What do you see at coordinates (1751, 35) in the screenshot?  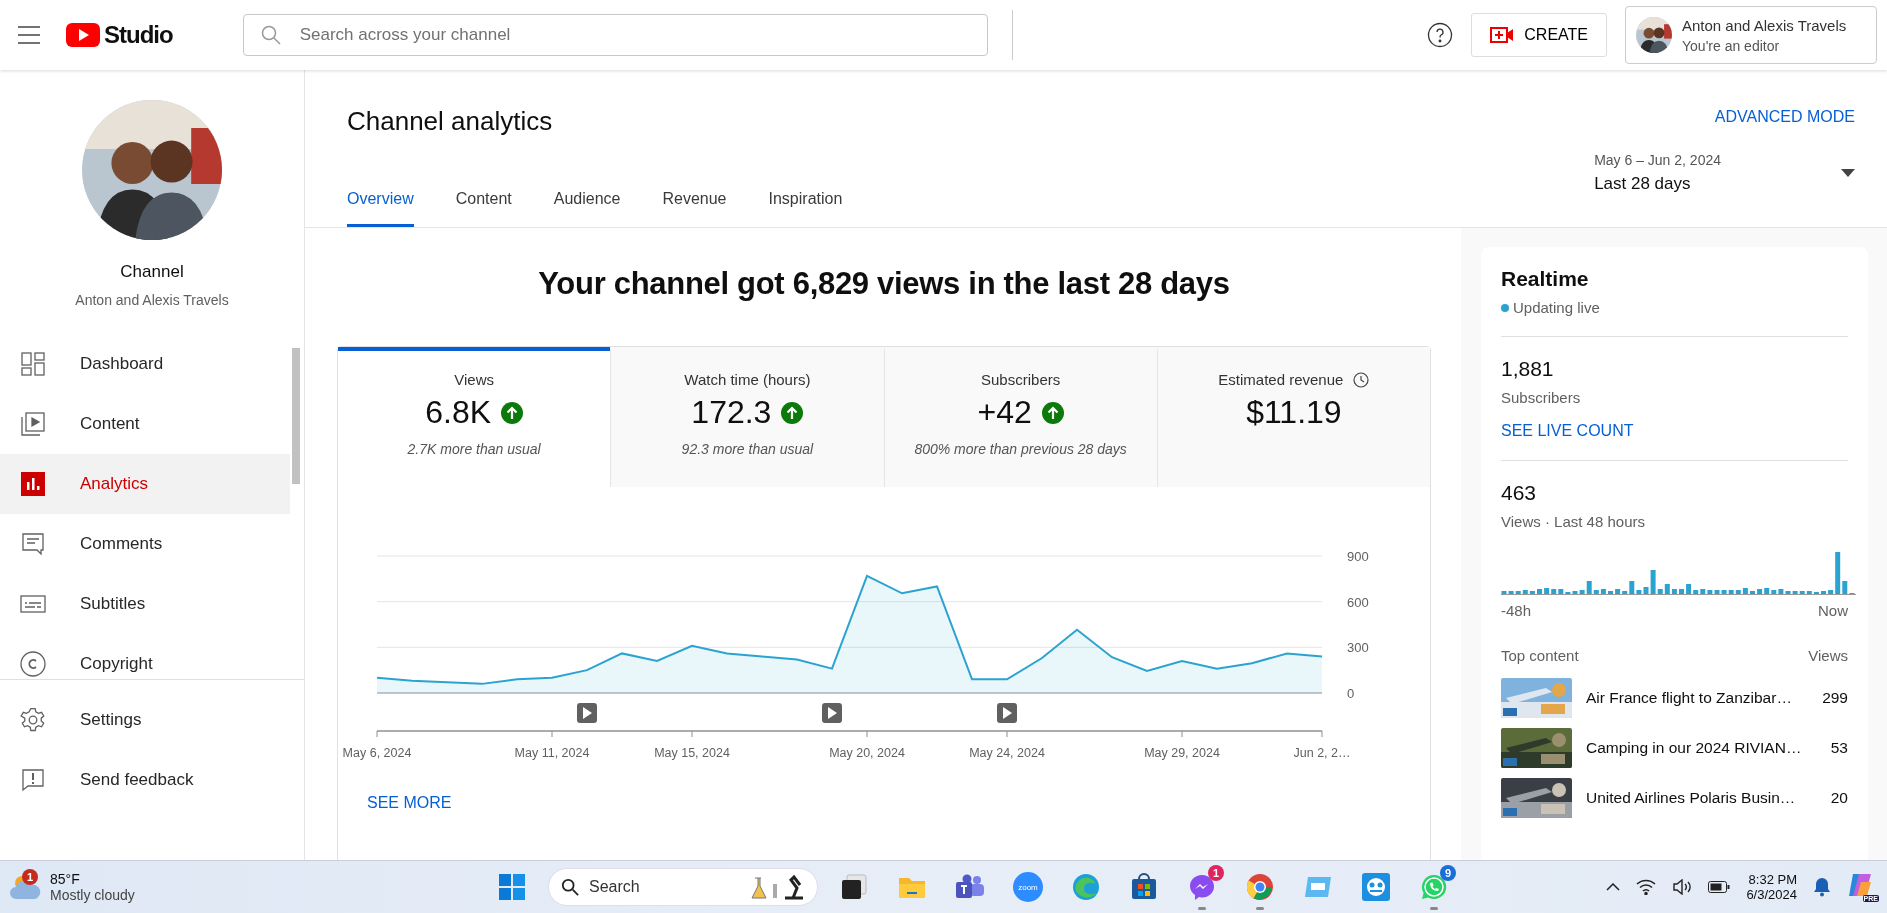 I see `account-switcher: Anton and Alexis Travels You're an editor` at bounding box center [1751, 35].